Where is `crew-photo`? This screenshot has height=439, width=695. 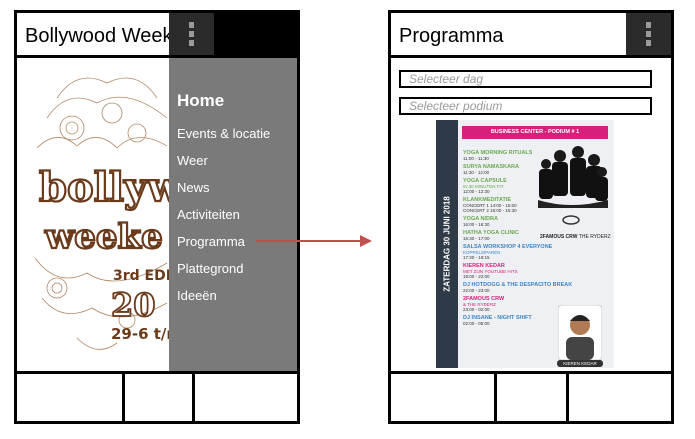 crew-photo is located at coordinates (571, 187).